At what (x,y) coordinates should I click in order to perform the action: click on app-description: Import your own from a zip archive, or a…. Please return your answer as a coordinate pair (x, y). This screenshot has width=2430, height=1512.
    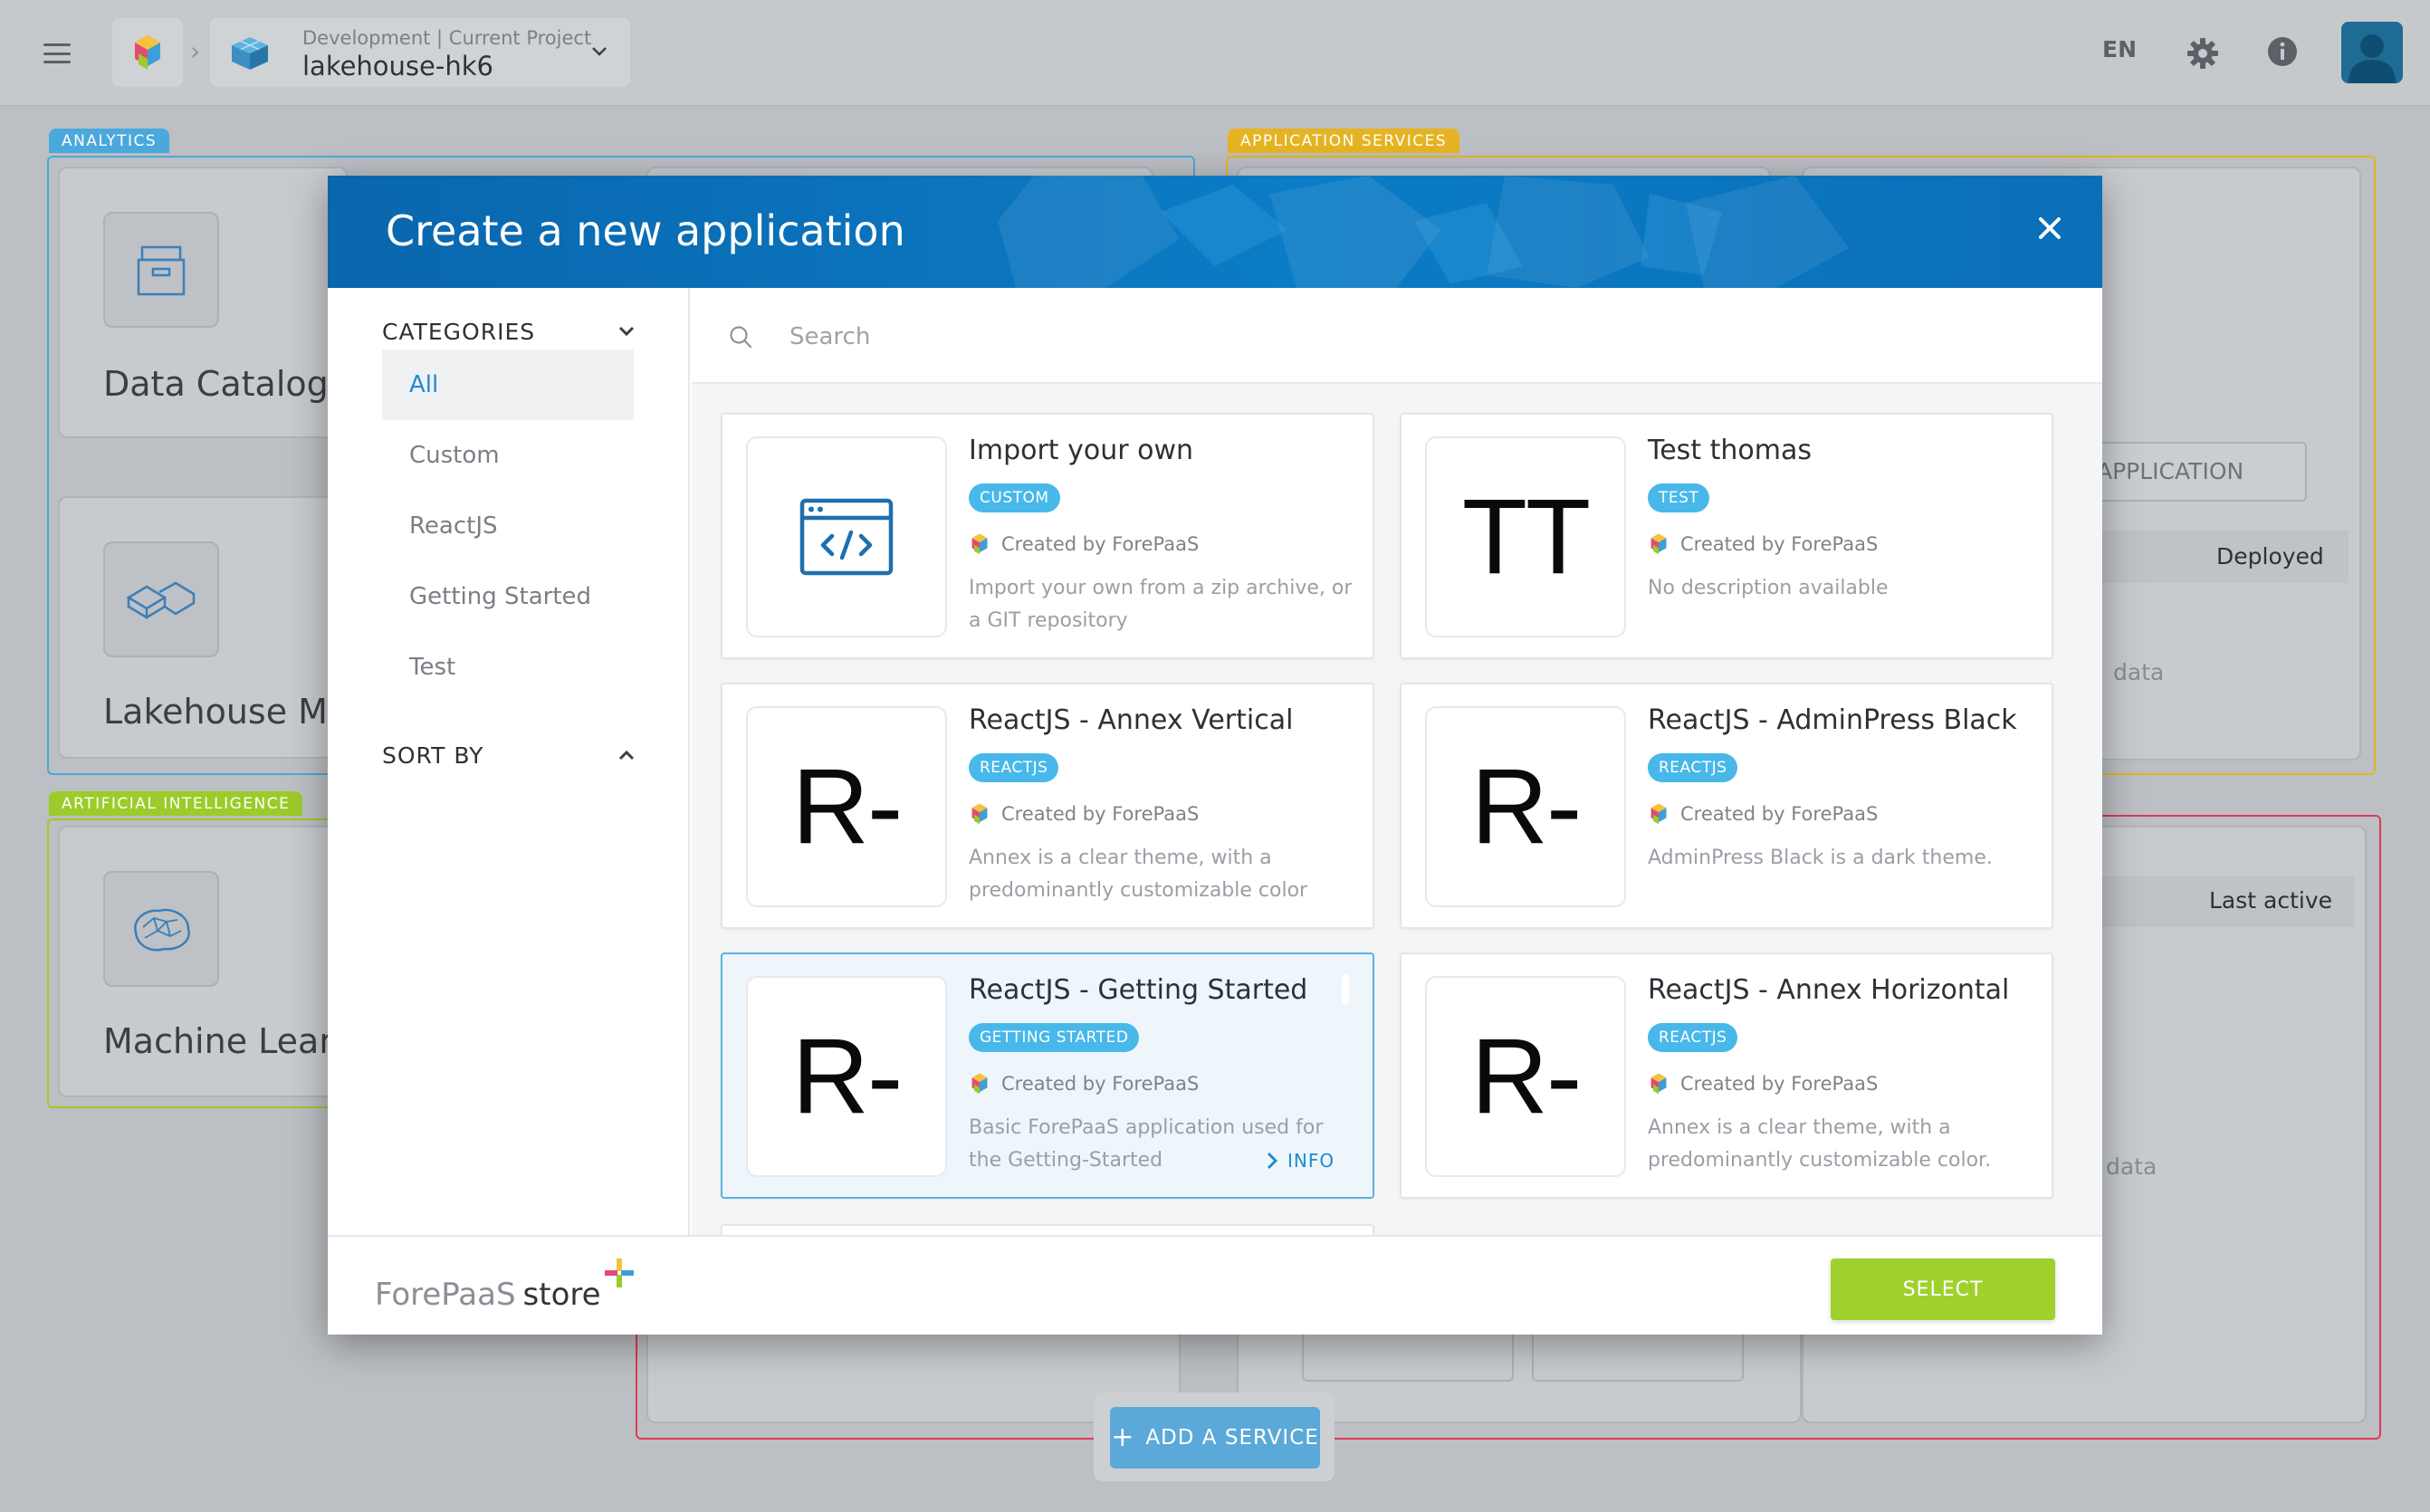
    Looking at the image, I should click on (1161, 604).